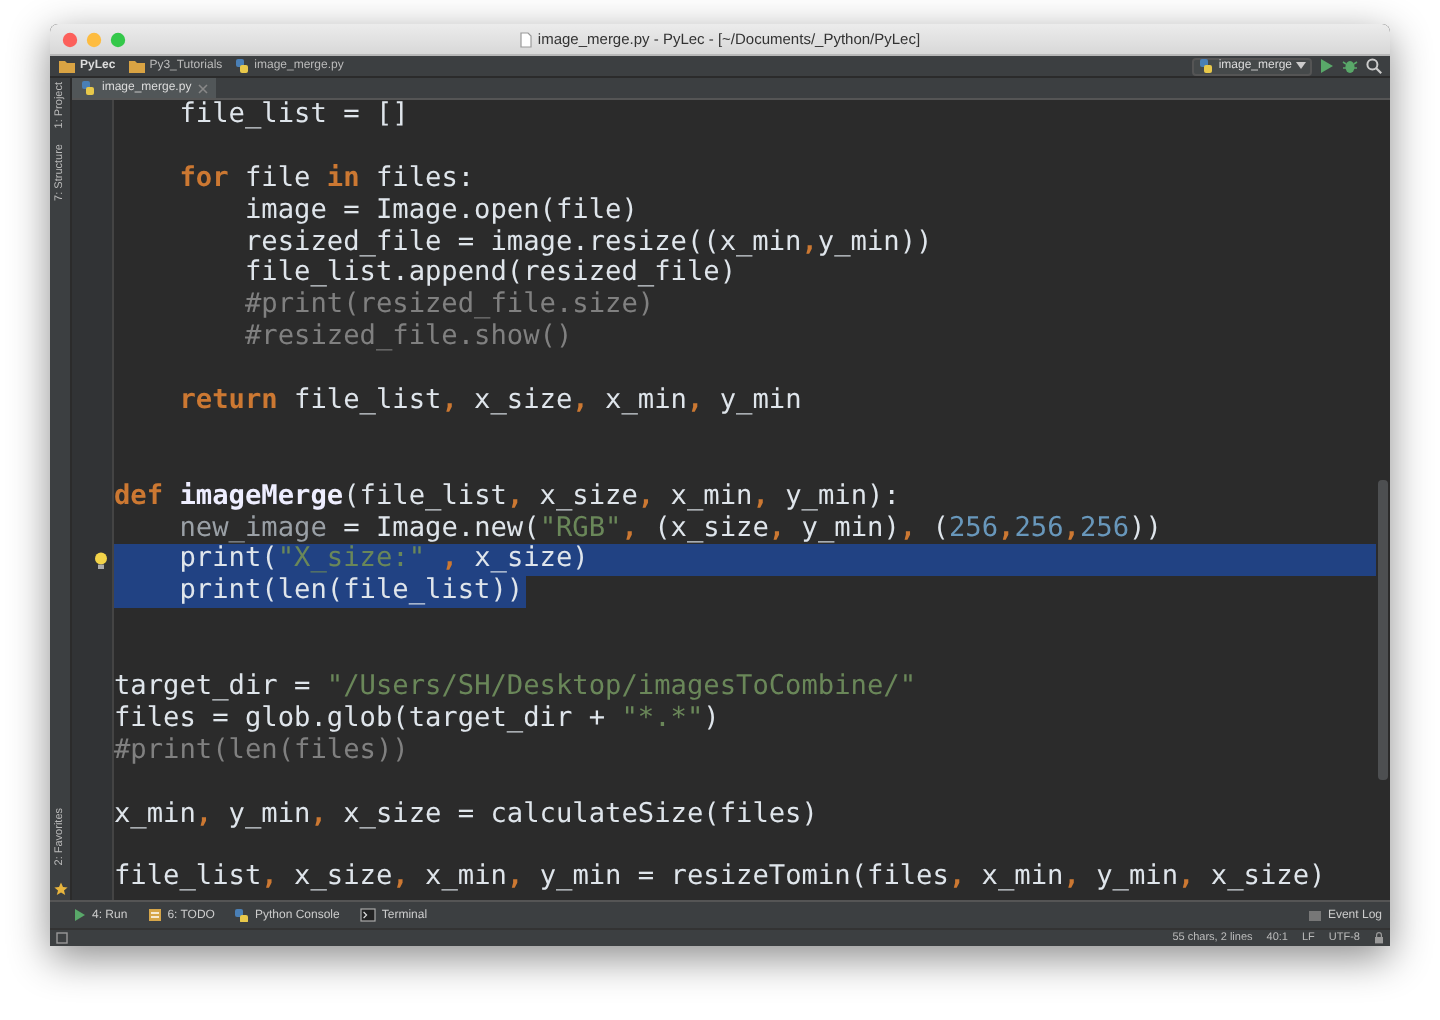 The image size is (1440, 1020). What do you see at coordinates (408, 338) in the screenshot?
I see `code-line: #resized_file.show()` at bounding box center [408, 338].